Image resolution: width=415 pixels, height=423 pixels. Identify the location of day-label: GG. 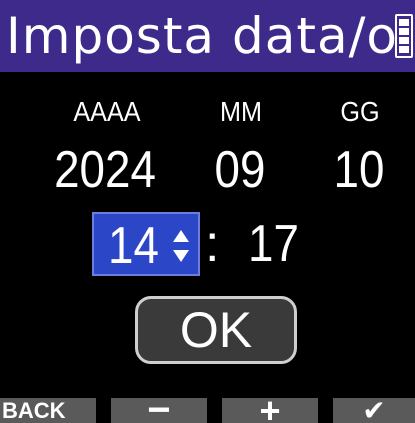
(360, 111).